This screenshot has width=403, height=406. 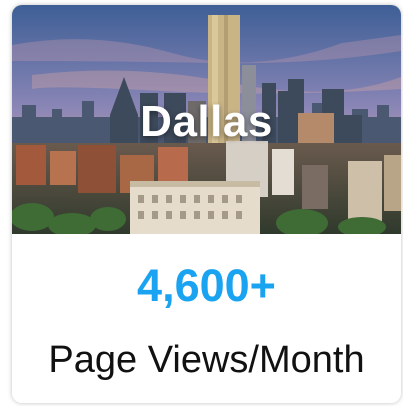 What do you see at coordinates (206, 360) in the screenshot?
I see `stat-label: Page Views/Month` at bounding box center [206, 360].